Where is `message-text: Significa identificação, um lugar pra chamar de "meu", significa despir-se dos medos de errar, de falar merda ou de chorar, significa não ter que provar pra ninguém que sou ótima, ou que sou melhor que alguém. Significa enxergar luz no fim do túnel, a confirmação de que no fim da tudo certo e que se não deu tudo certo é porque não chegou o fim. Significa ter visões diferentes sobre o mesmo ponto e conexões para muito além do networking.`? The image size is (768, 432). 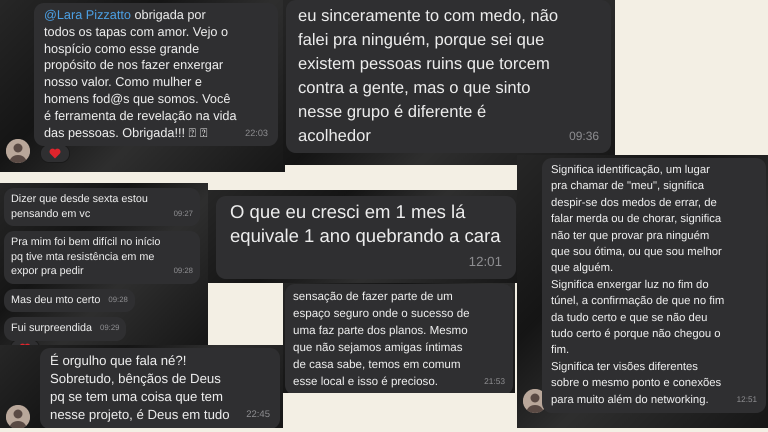 message-text: Significa identificação, um lugar pra chamar de "meu", significa despir-se dos medos de errar, de falar merda ou de chorar, significa não ter que provar pra ninguém que sou ótima, ou que sou melhor que alguém. Significa enxergar luz no fim do túnel, a confirmação de que no fim da tudo certo e que se não deu tudo certo é porque não chegou o fim. Significa ter visões diferentes sobre o mesmo ponto e conexões para muito além do networking. is located at coordinates (638, 285).